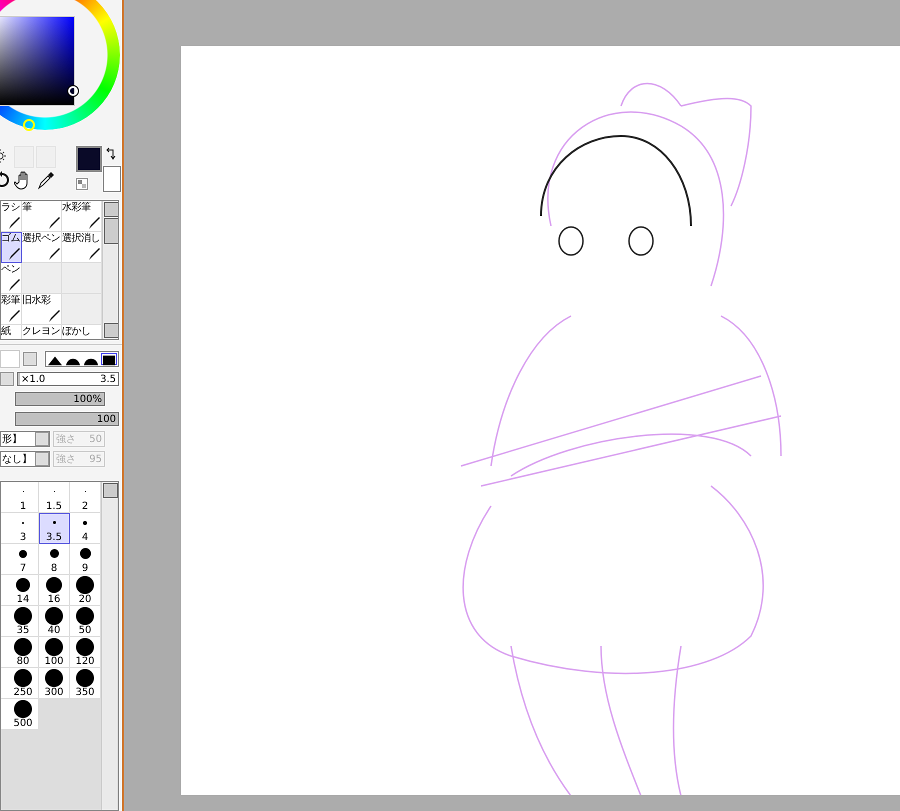 Image resolution: width=900 pixels, height=811 pixels. I want to click on brush-size-item: 500, so click(23, 714).